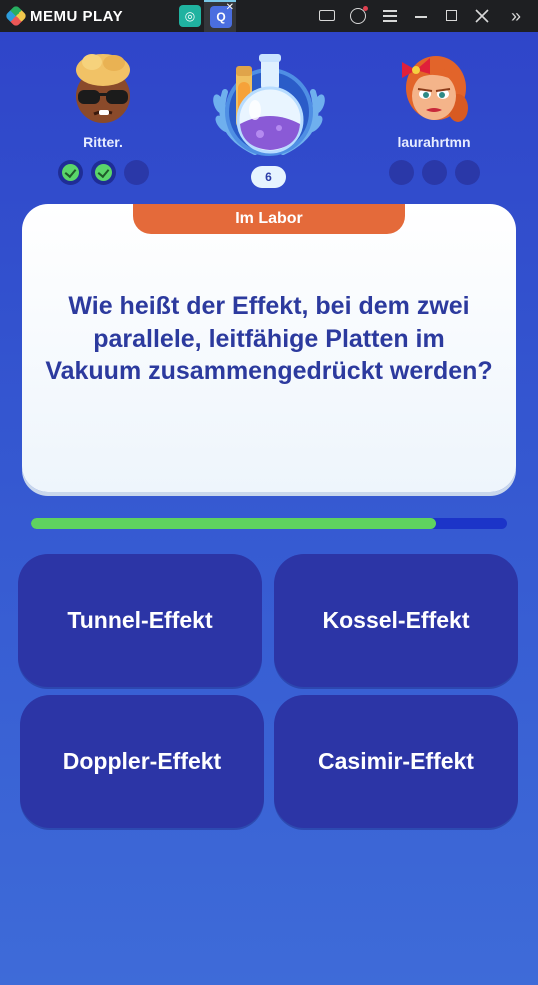 The image size is (538, 985). I want to click on quiz-tab-glyph: Q, so click(221, 17).